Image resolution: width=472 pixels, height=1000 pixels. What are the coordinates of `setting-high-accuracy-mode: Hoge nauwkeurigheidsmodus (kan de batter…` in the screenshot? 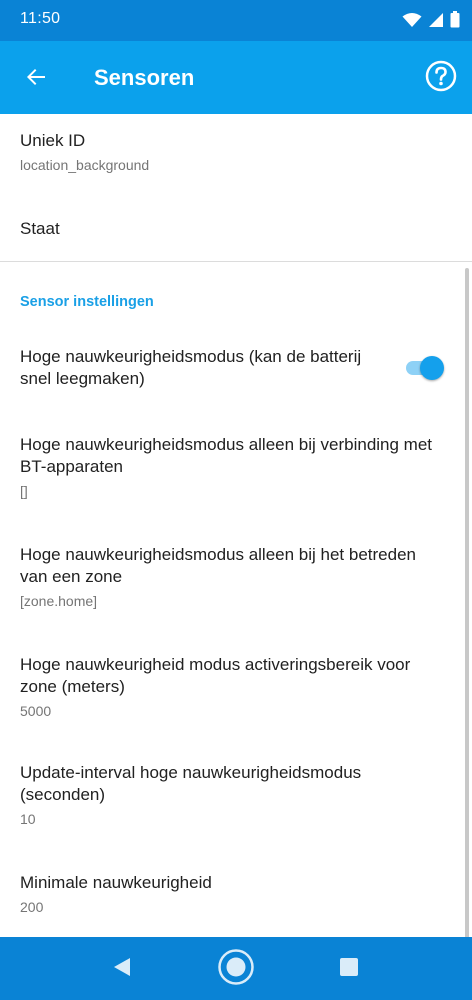 It's located at (205, 368).